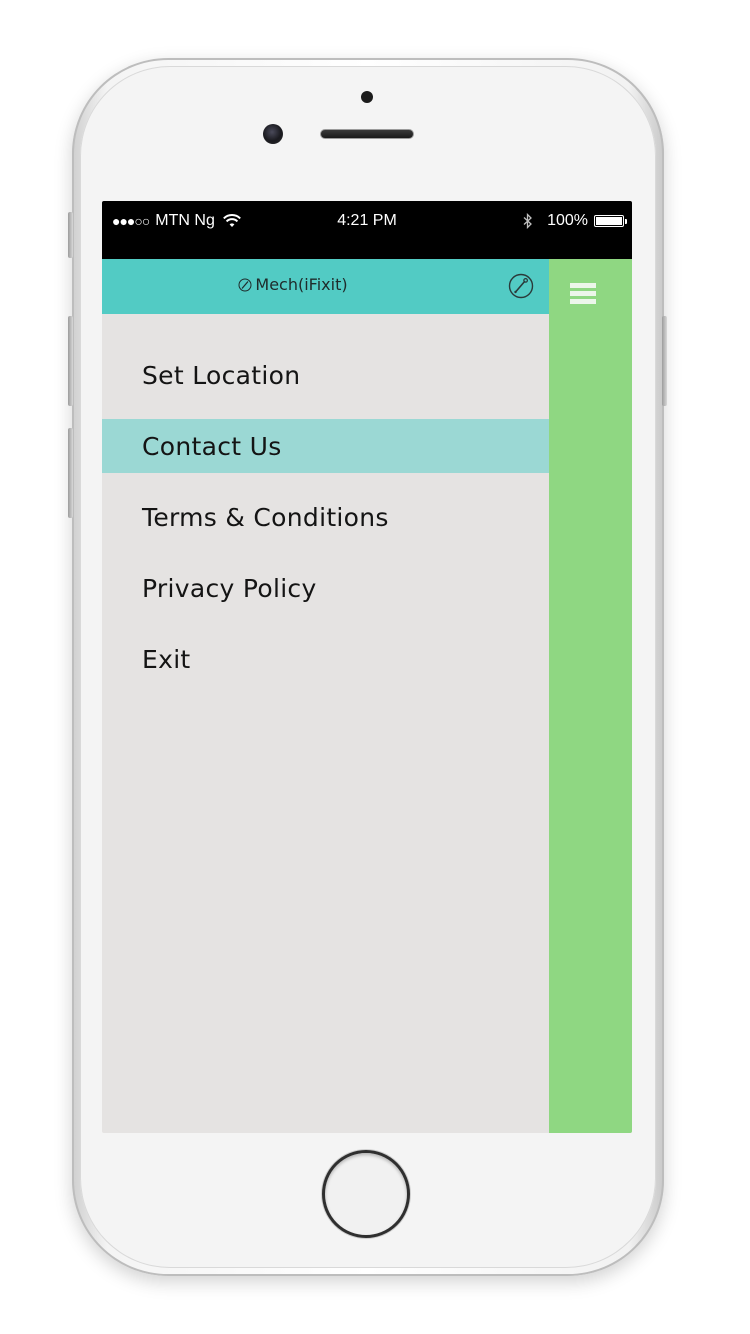 Image resolution: width=750 pixels, height=1334 pixels. Describe the element at coordinates (528, 221) in the screenshot. I see `bluetooth-icon` at that location.